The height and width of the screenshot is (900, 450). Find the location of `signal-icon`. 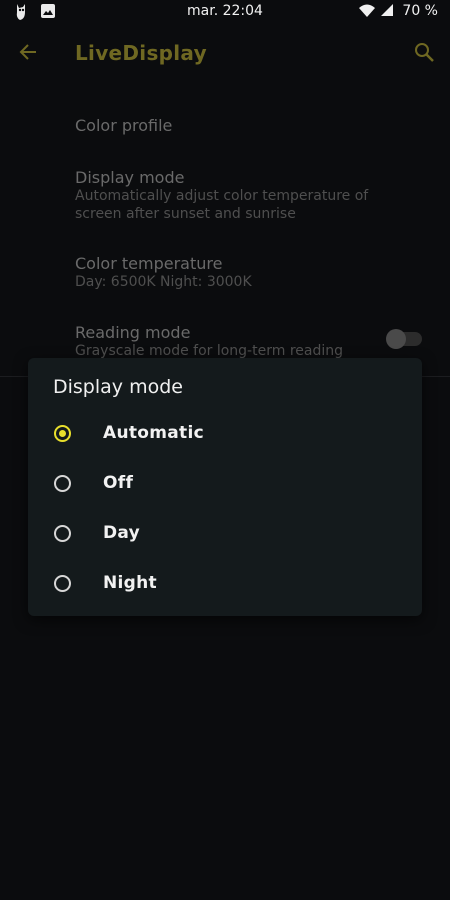

signal-icon is located at coordinates (388, 11).